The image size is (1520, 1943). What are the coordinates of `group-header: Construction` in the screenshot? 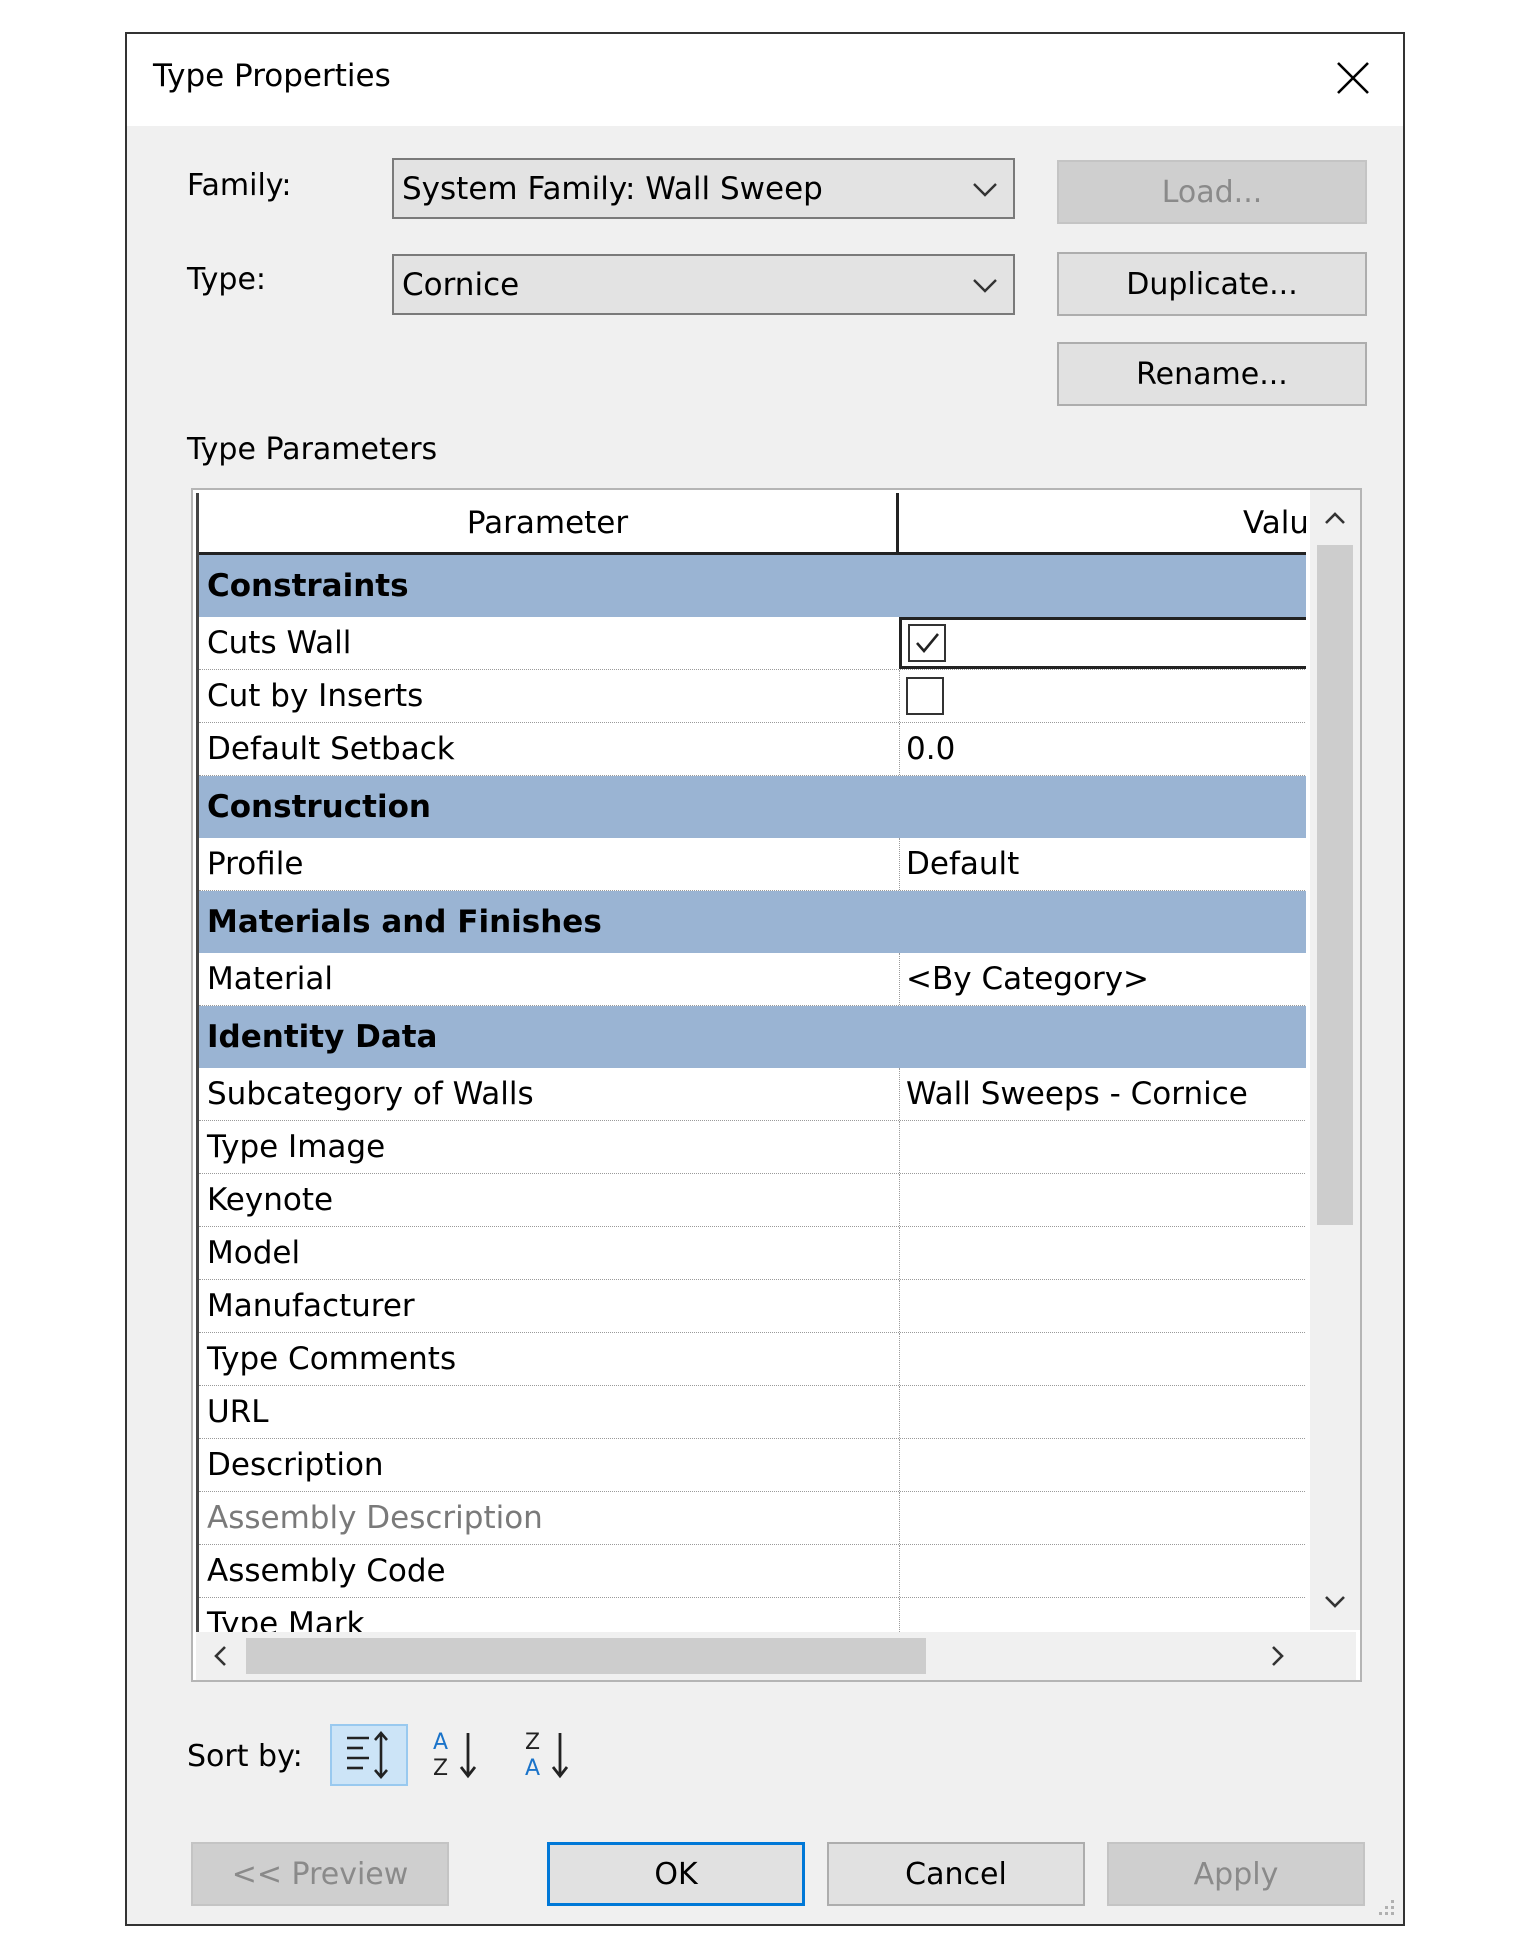 It's located at (752, 807).